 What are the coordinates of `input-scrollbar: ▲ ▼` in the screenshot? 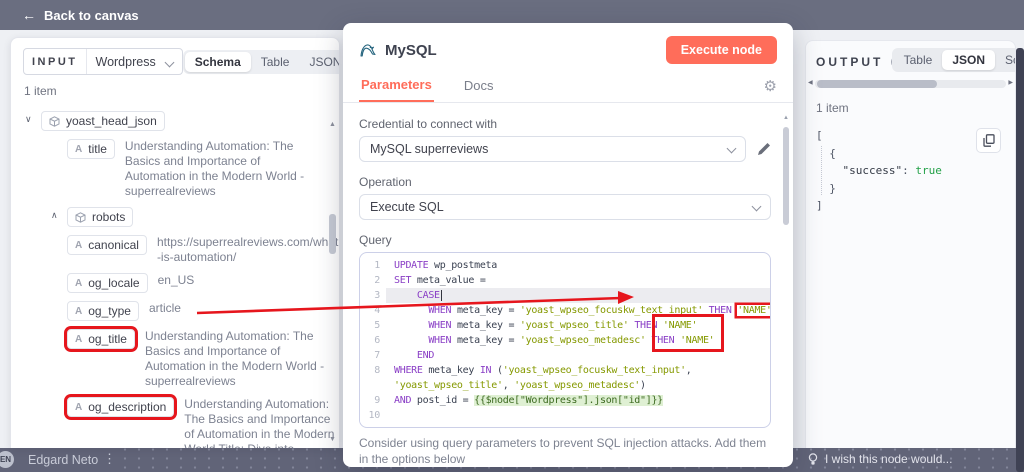 It's located at (332, 282).